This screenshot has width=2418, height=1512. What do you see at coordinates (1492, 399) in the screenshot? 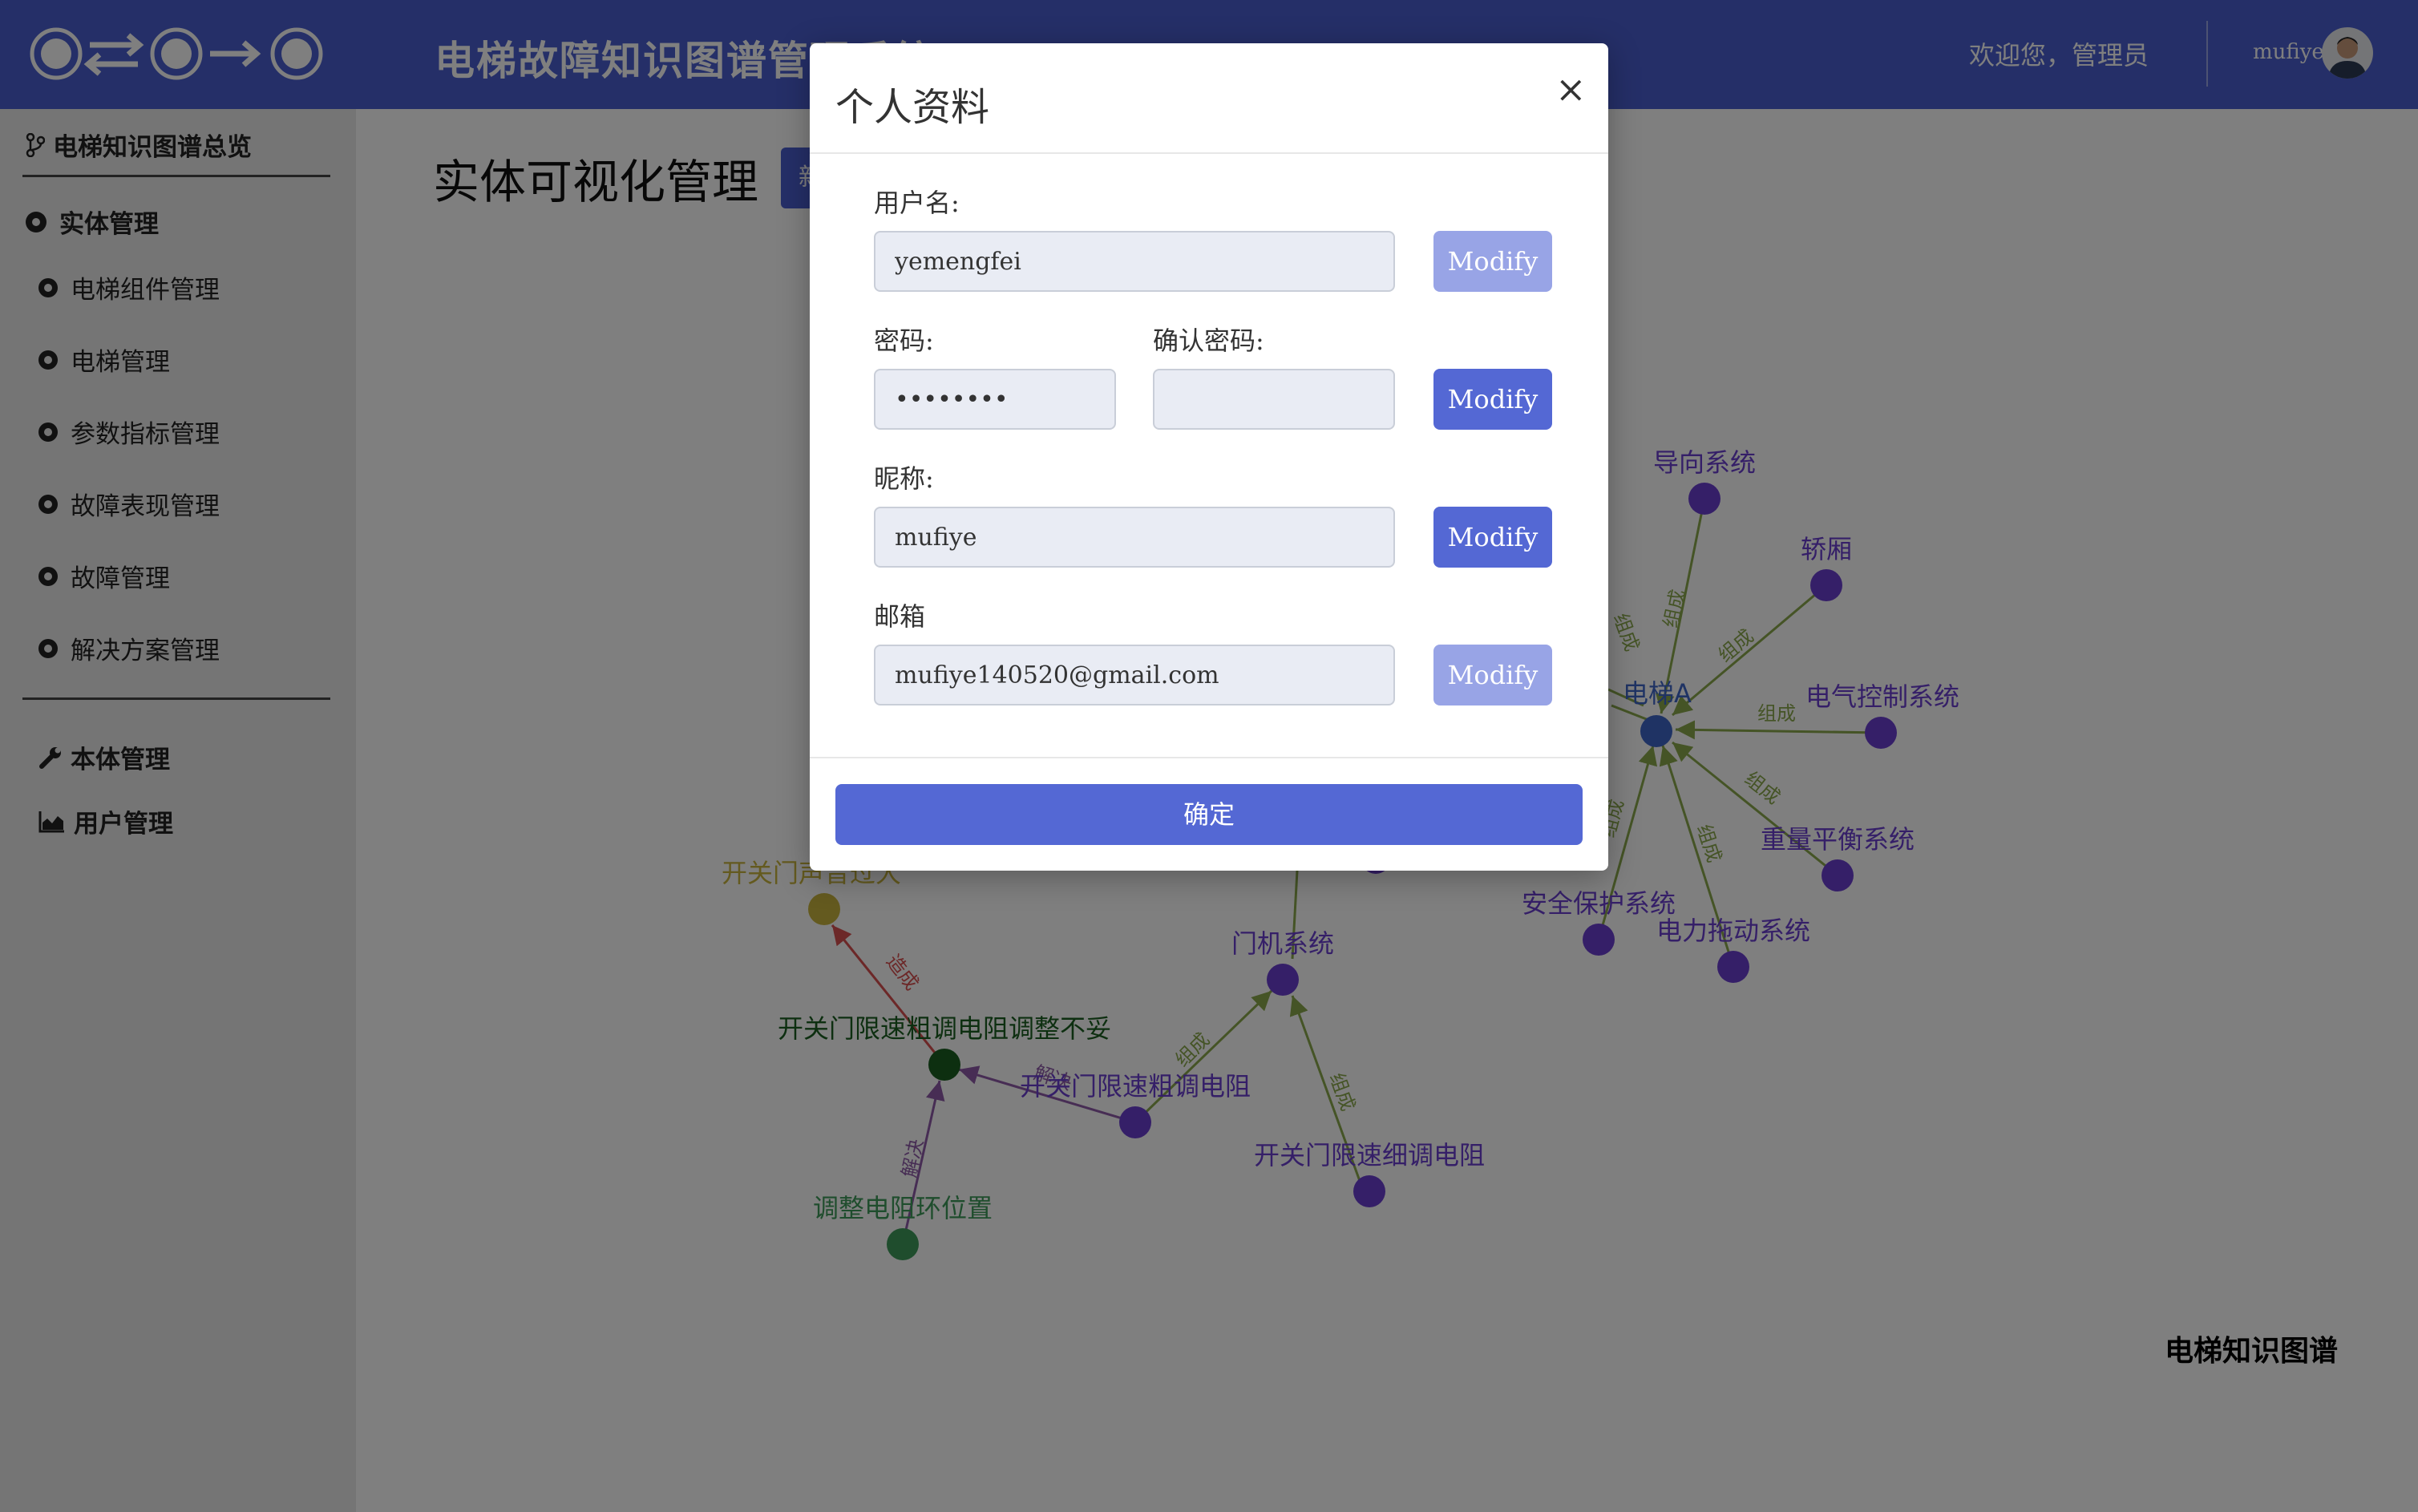
I see `modify-password-button: Modify` at bounding box center [1492, 399].